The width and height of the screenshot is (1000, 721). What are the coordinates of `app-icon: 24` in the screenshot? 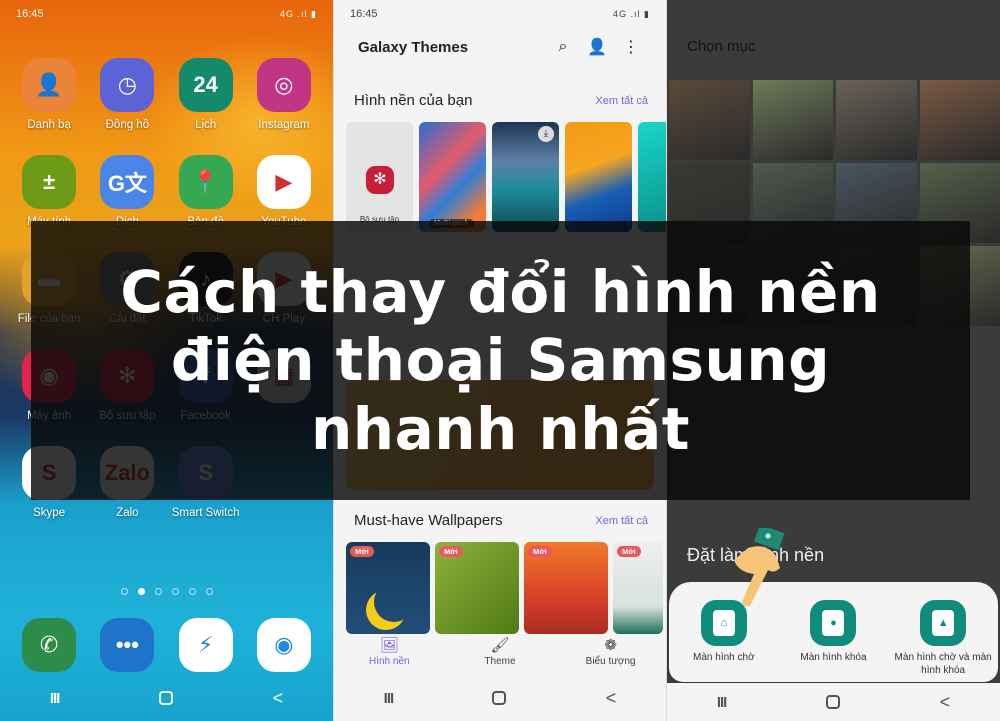 It's located at (205, 85).